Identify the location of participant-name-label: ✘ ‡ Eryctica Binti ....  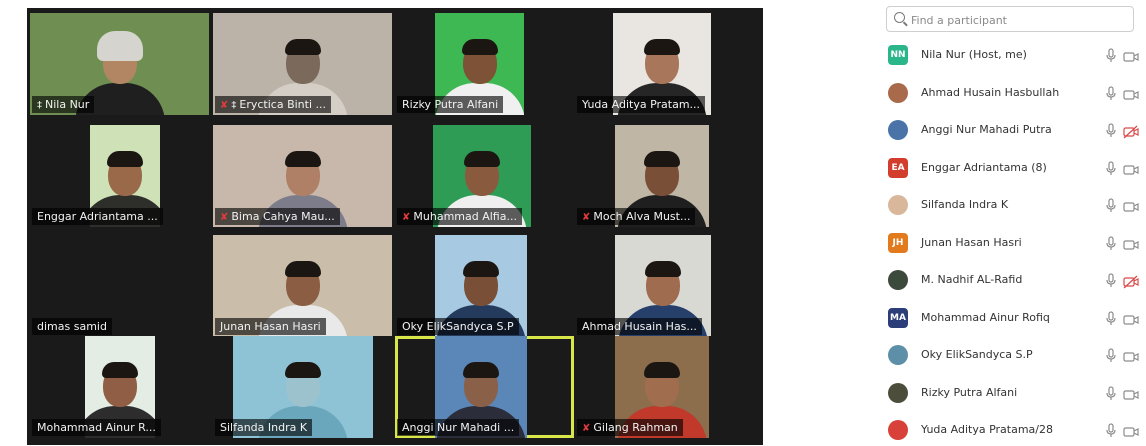
(273, 104).